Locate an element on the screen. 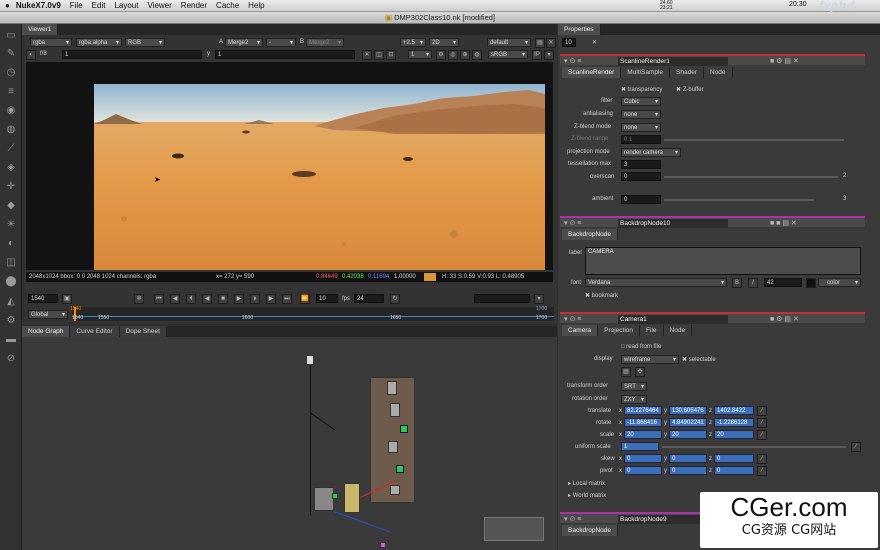 The width and height of the screenshot is (880, 550). tab-backdropnode: BackdropNode is located at coordinates (590, 234).